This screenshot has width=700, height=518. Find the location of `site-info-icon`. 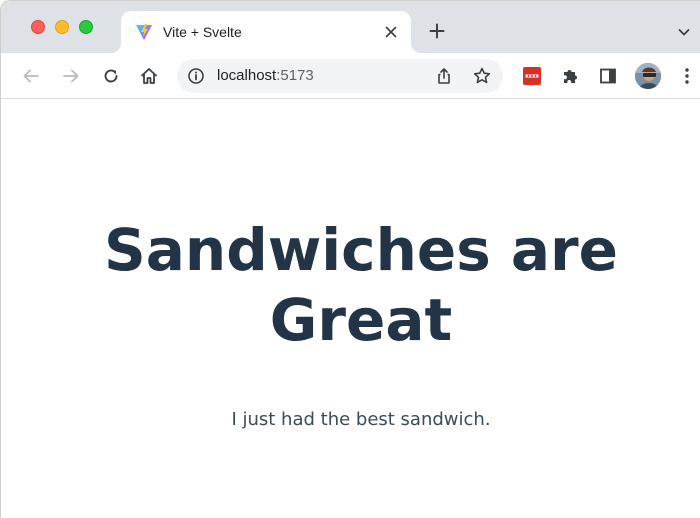

site-info-icon is located at coordinates (196, 76).